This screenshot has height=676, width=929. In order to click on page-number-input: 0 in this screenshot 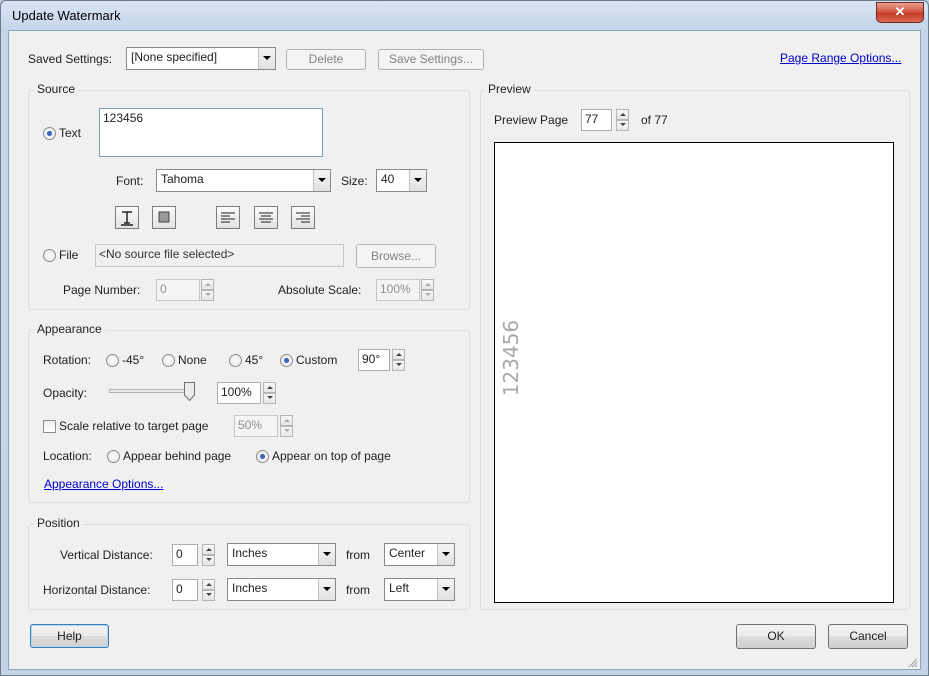, I will do `click(178, 290)`.